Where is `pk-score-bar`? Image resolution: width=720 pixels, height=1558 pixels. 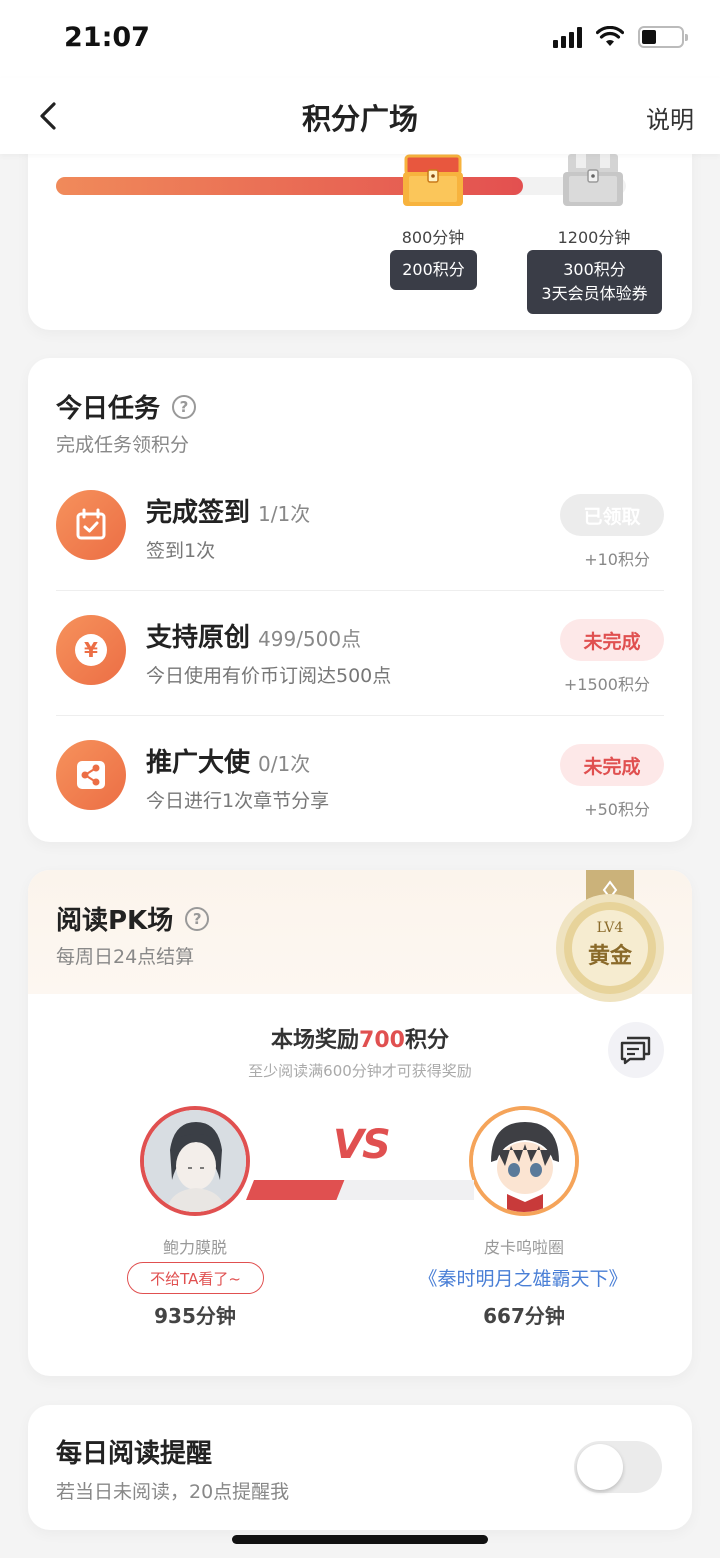 pk-score-bar is located at coordinates (360, 1190).